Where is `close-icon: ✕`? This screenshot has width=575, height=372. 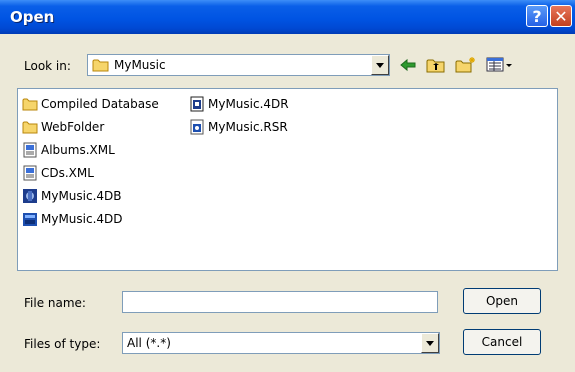 close-icon: ✕ is located at coordinates (561, 16).